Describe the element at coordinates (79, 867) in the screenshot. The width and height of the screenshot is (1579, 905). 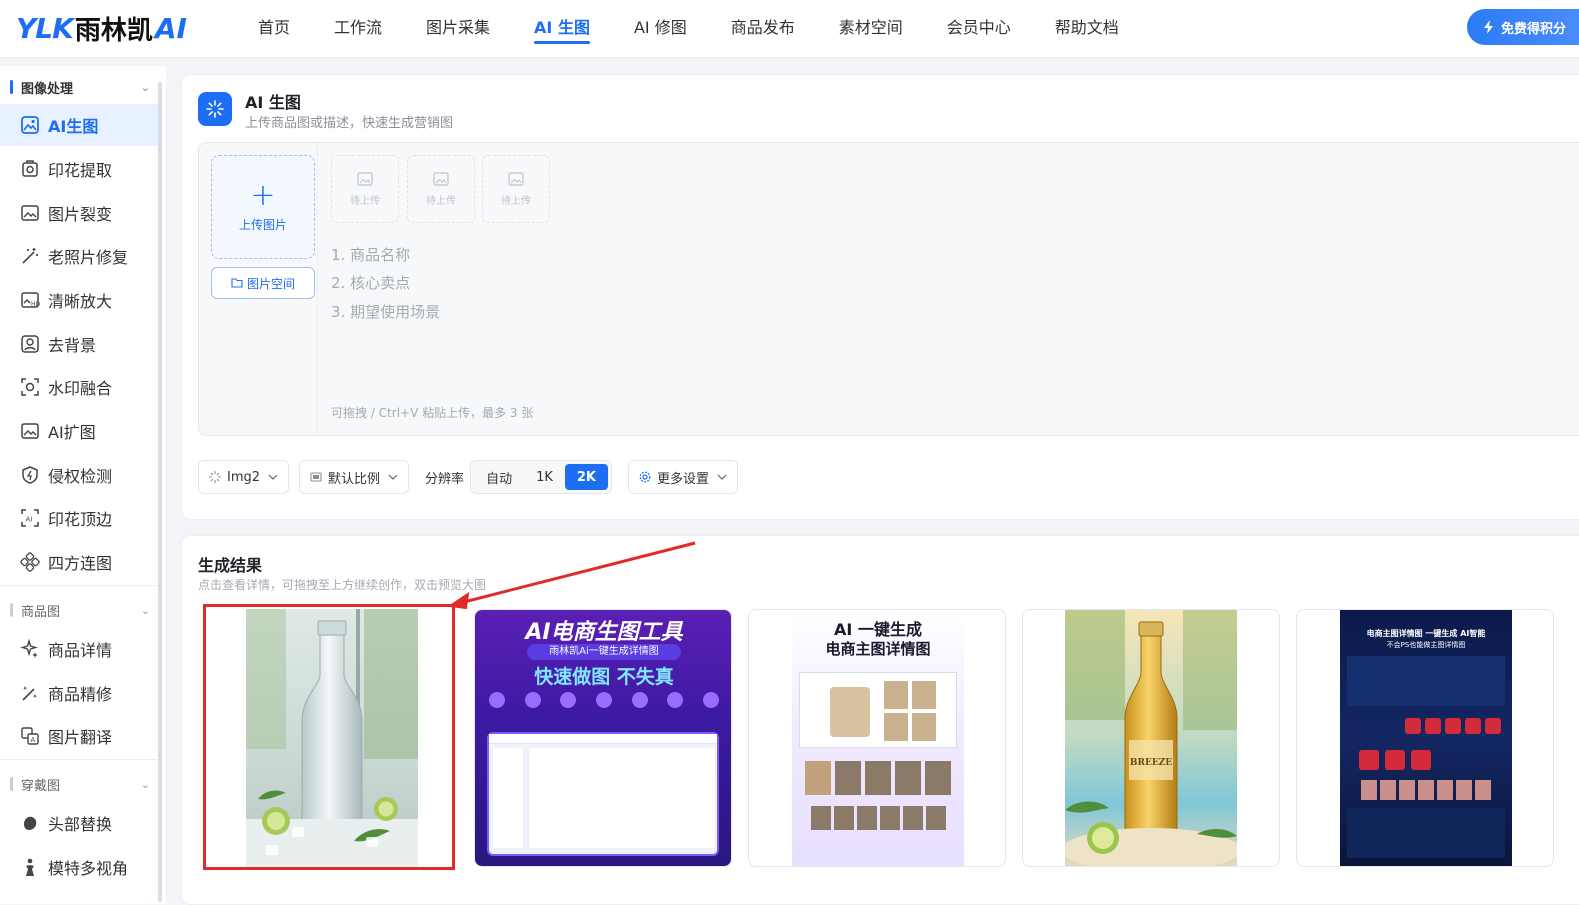
I see `sidebar-item-model-multiview: 模特多视角` at that location.